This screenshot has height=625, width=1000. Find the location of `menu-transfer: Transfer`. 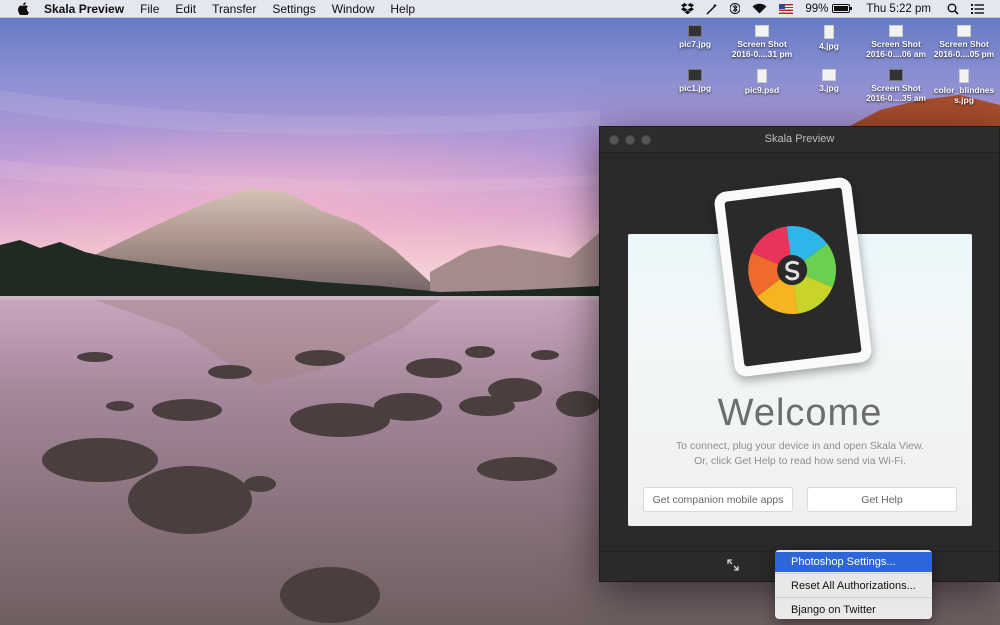

menu-transfer: Transfer is located at coordinates (234, 9).